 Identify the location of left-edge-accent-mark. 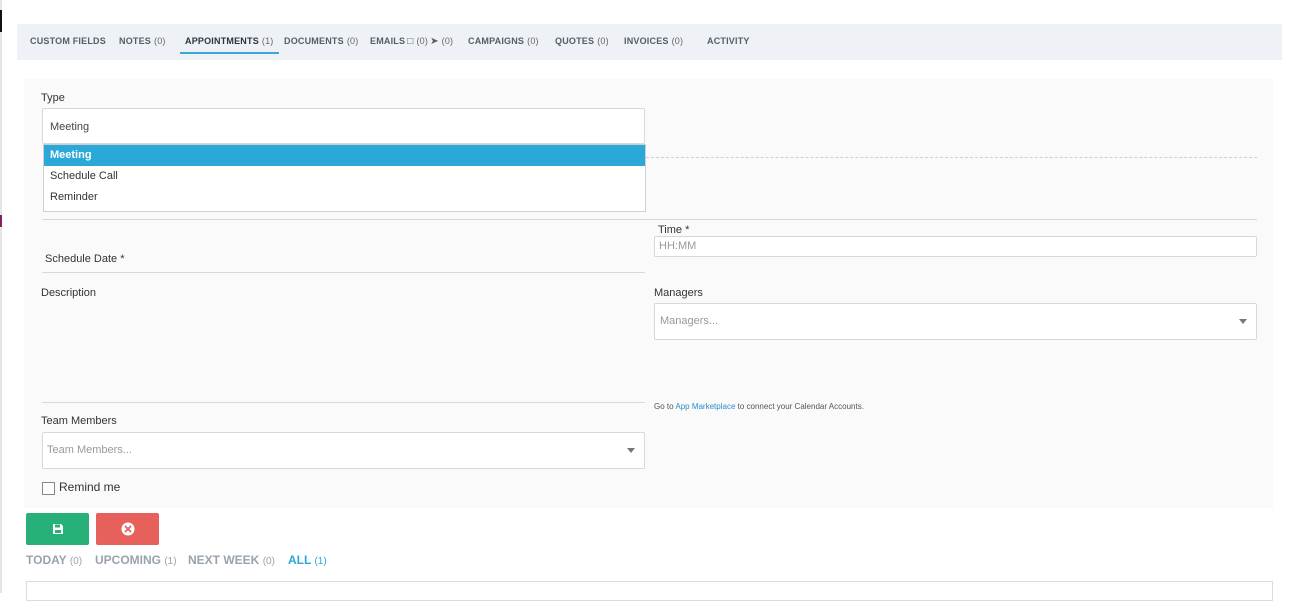
(1, 221).